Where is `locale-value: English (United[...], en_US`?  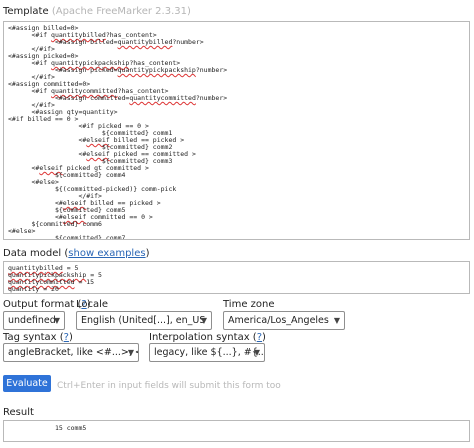
locale-value: English (United[...], en_US is located at coordinates (143, 320).